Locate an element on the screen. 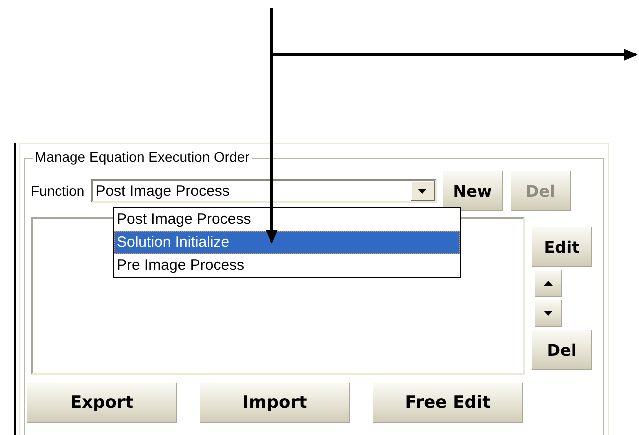 The image size is (639, 435). delete-button: Del is located at coordinates (562, 350).